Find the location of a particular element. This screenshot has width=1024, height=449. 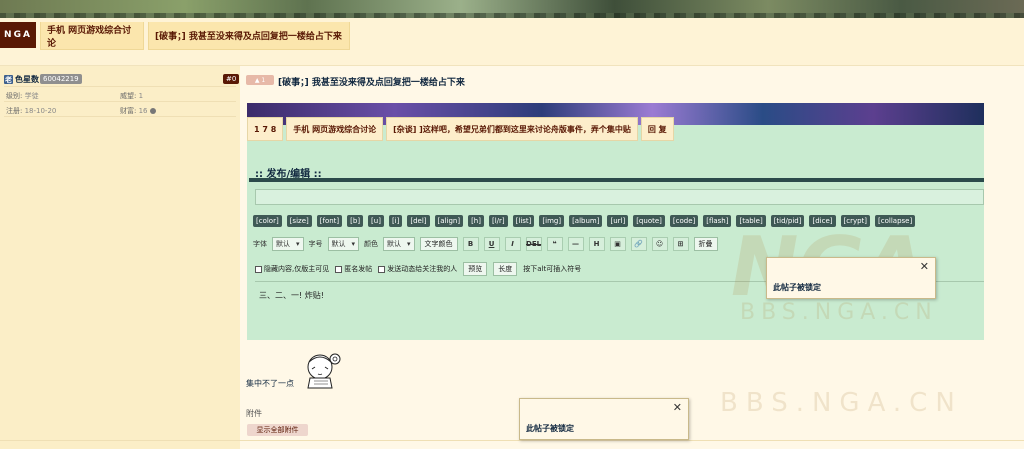

image-icon: ▣ is located at coordinates (617, 244).